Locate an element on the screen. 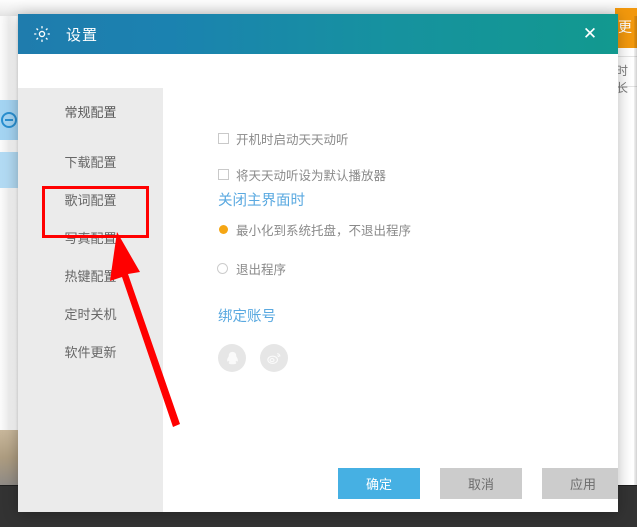 The image size is (637, 527). checkbox-label: 开机时启动天天动听 is located at coordinates (292, 139).